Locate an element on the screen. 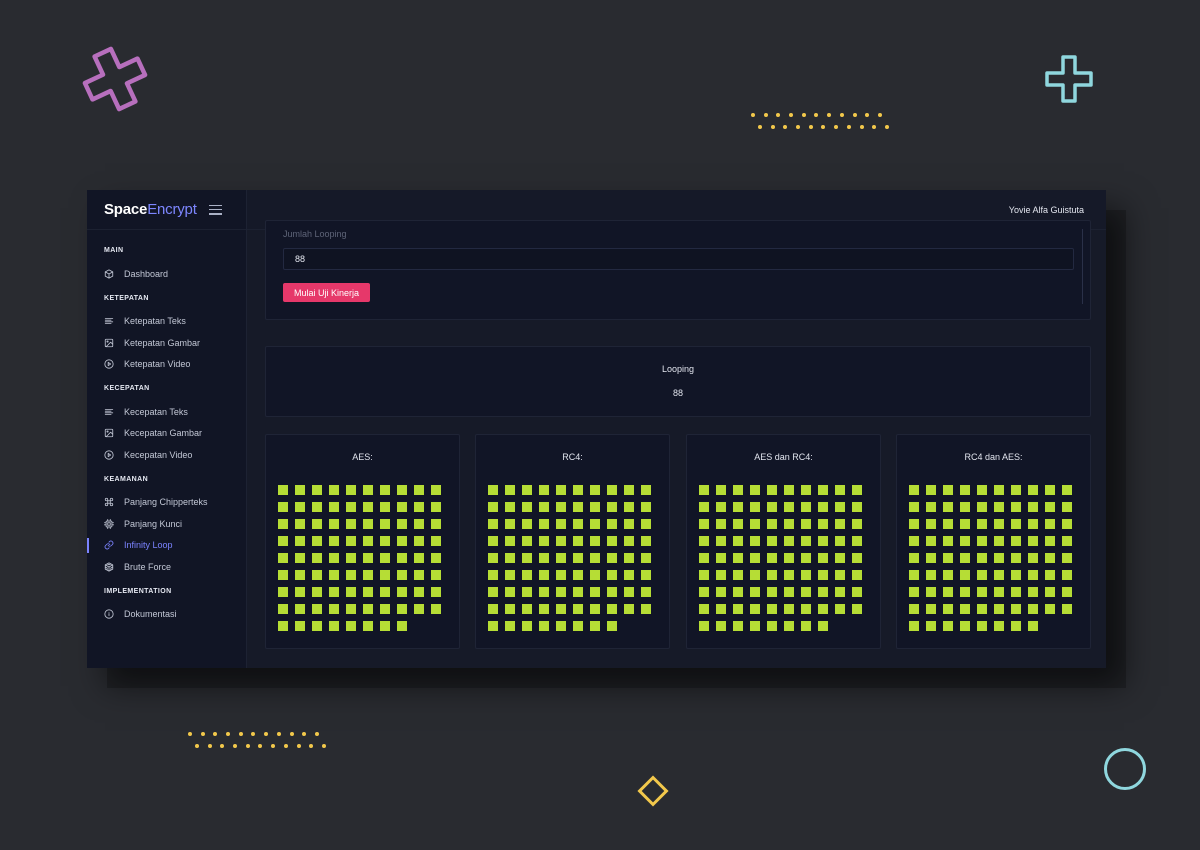  sidebar-item-kecepatan-video: Kecepatan Video is located at coordinates (166, 455).